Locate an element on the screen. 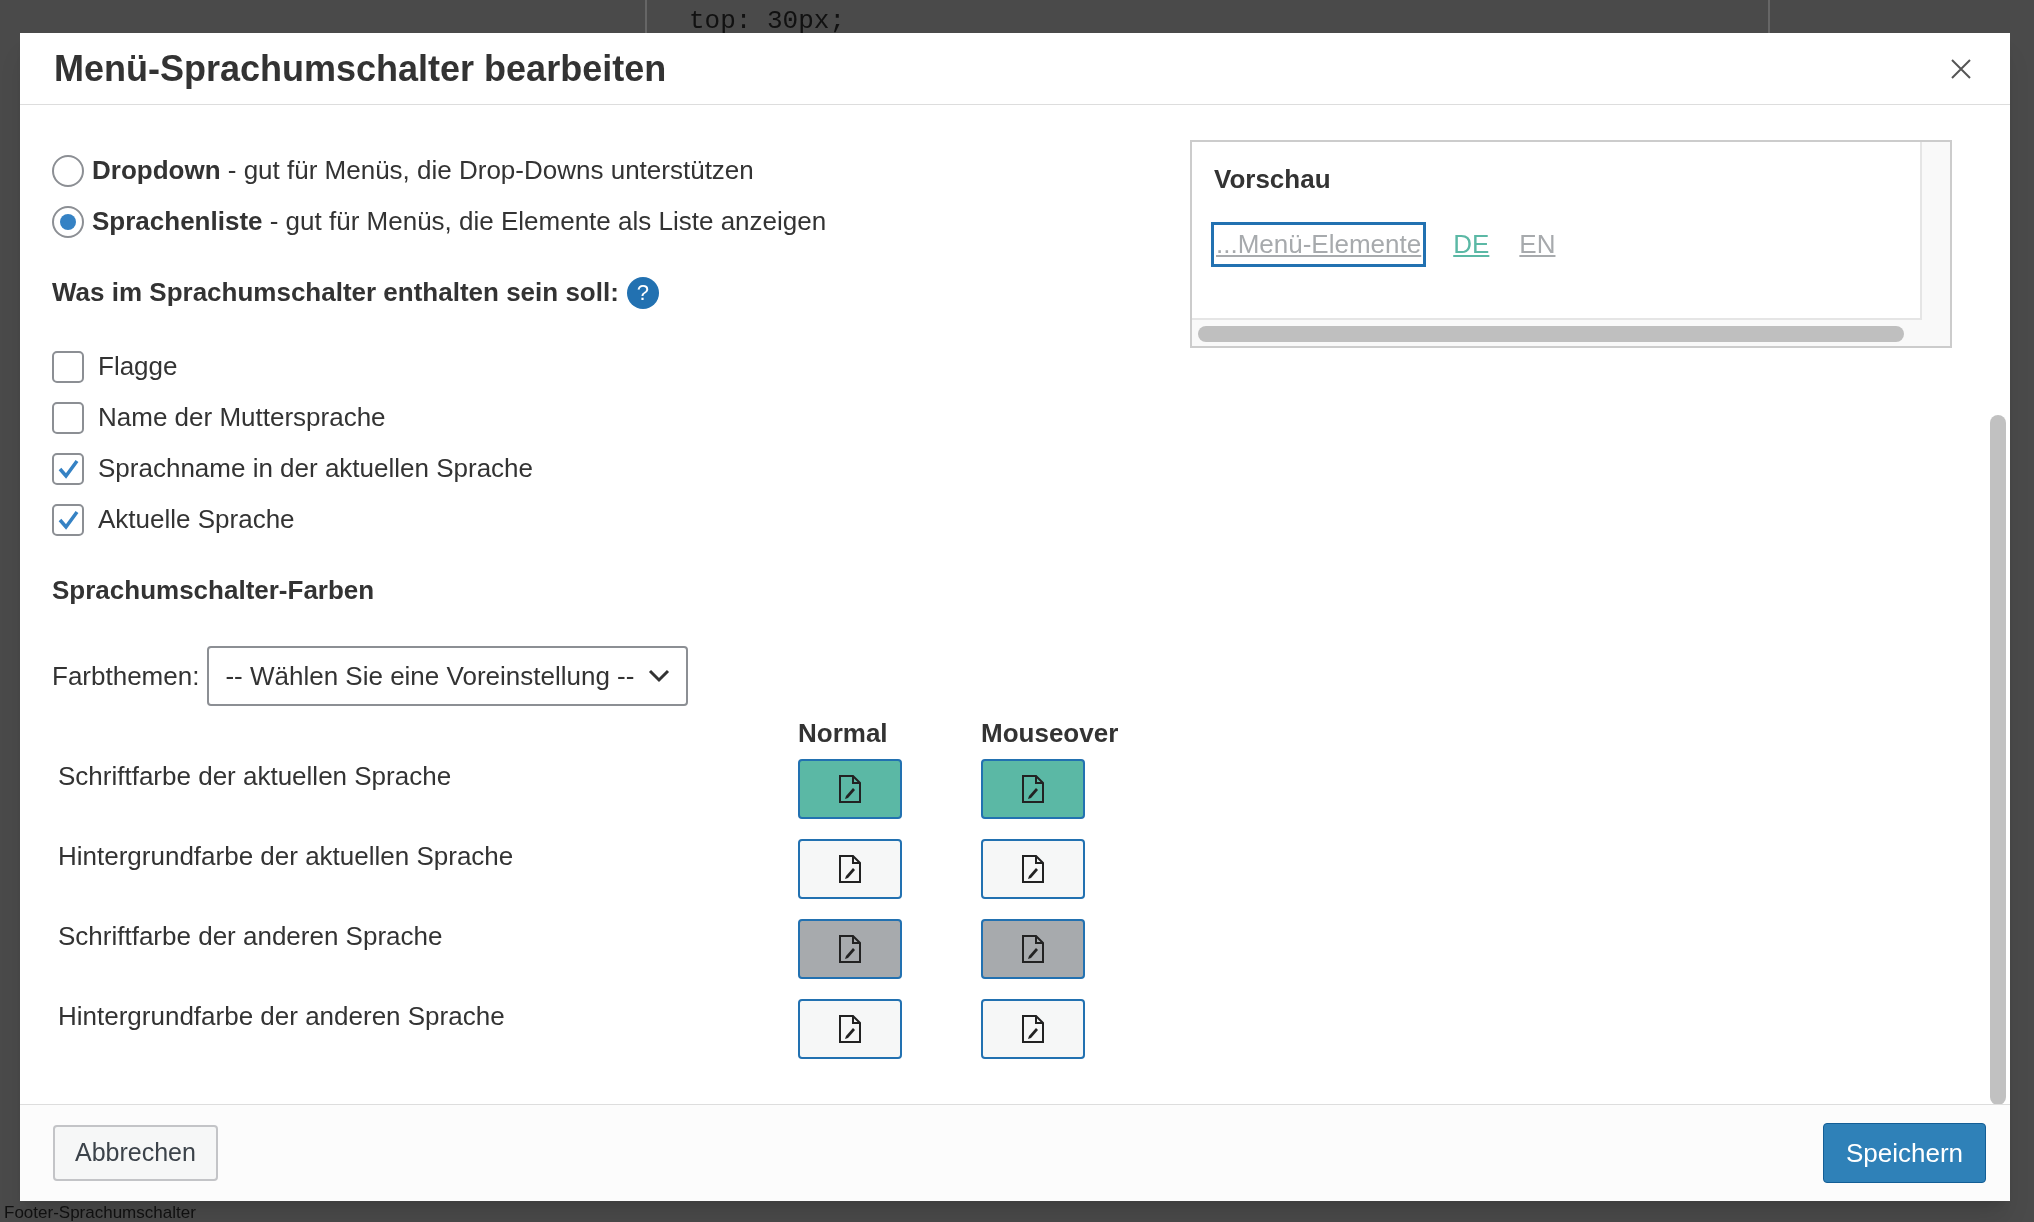 This screenshot has width=2034, height=1222. section-heading: Footer-Sprachumschalter is located at coordinates (100, 1212).